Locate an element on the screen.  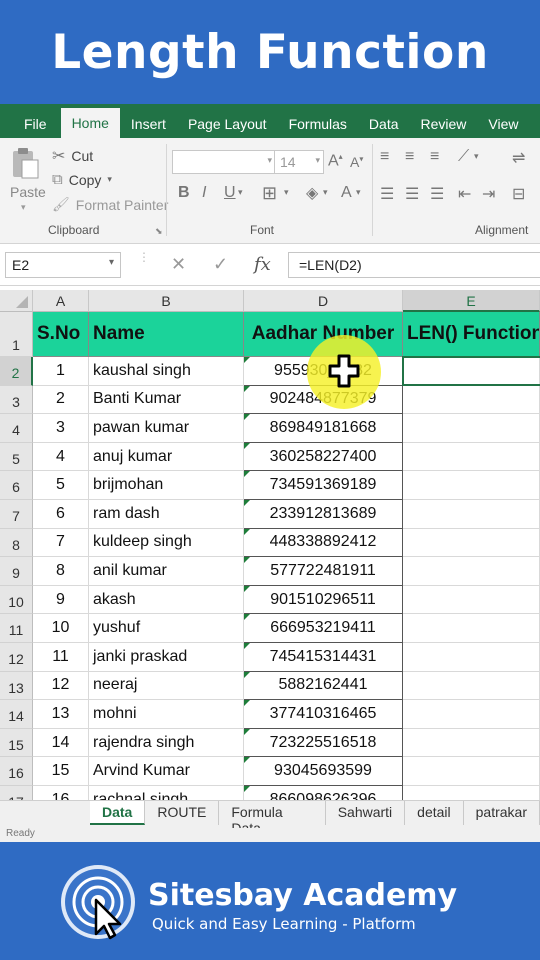
row-header: 14 is located at coordinates (16, 714).